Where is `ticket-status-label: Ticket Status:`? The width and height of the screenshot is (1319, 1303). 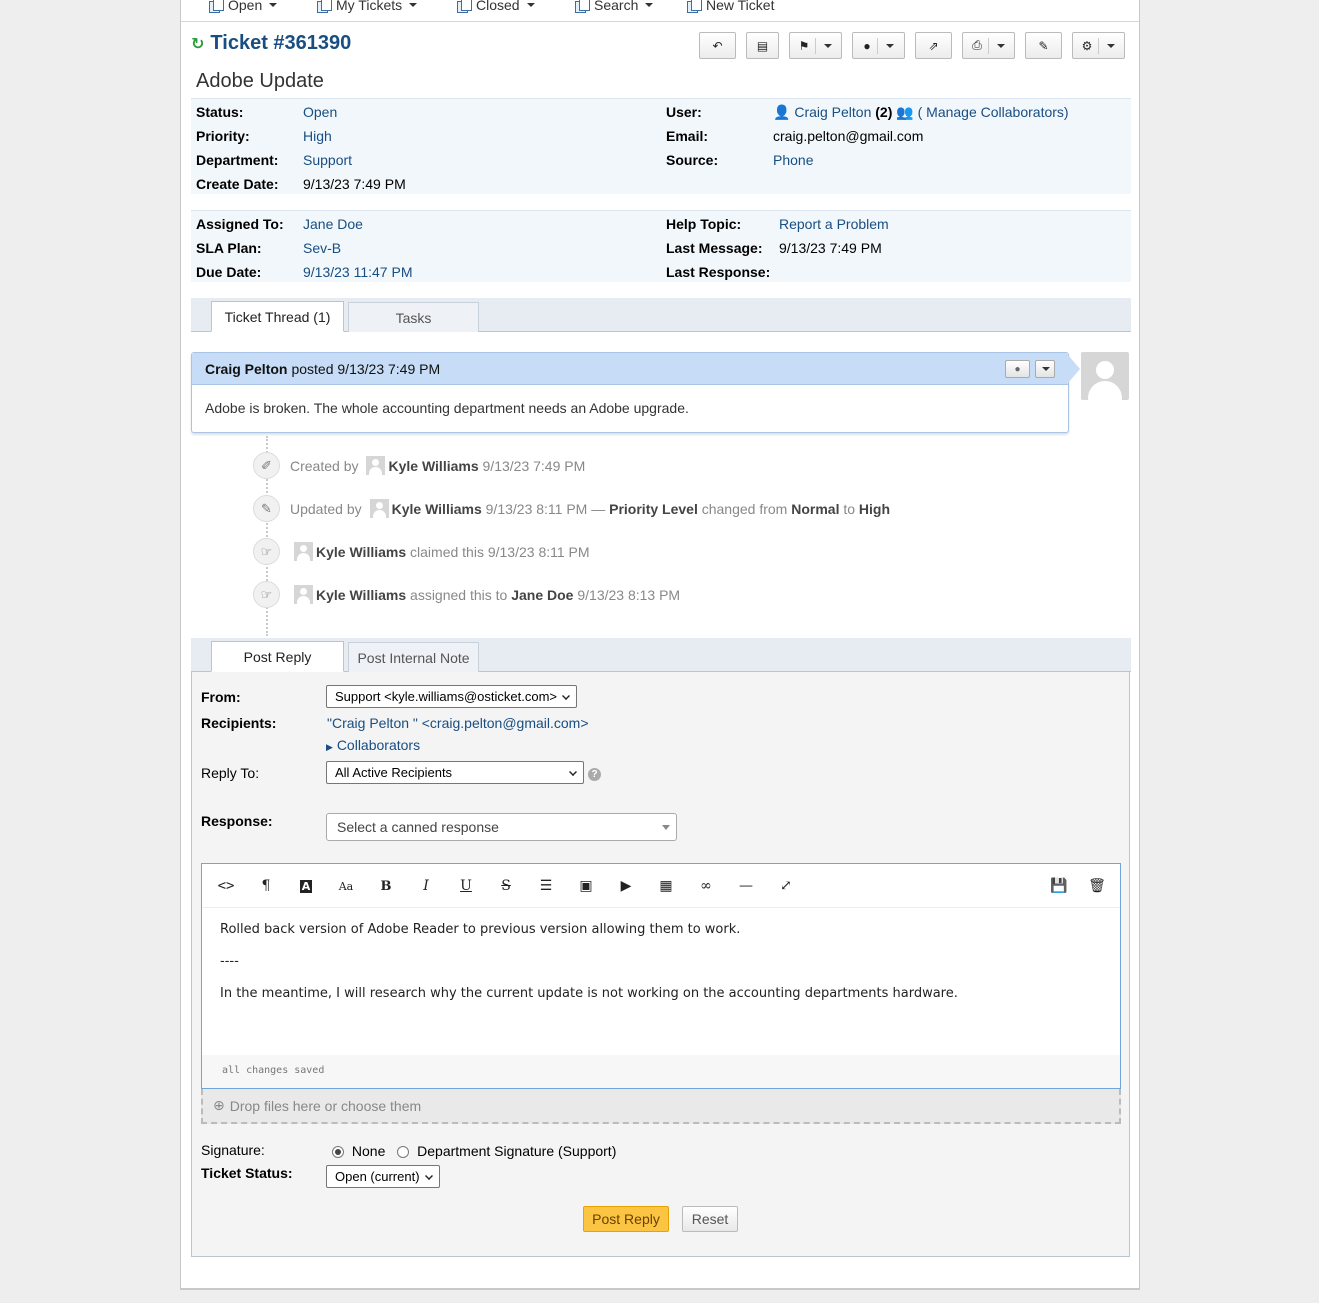 ticket-status-label: Ticket Status: is located at coordinates (247, 1173).